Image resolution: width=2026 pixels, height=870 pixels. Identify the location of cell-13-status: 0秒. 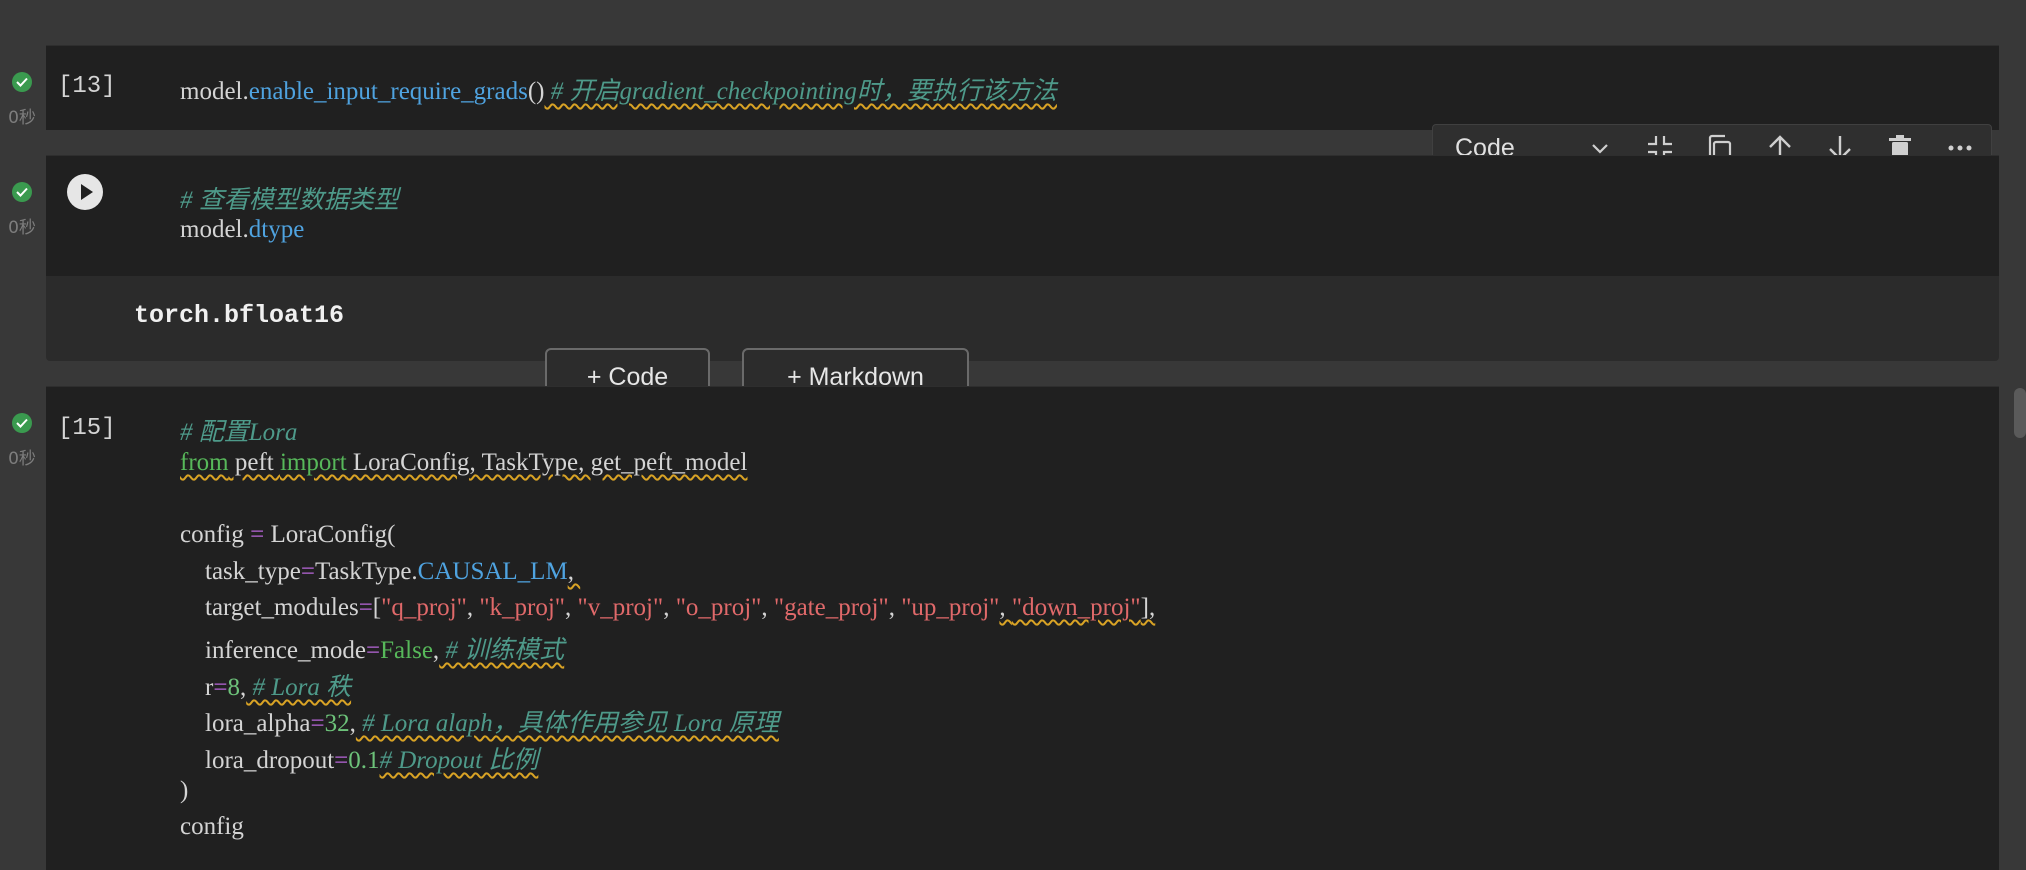
(22, 100).